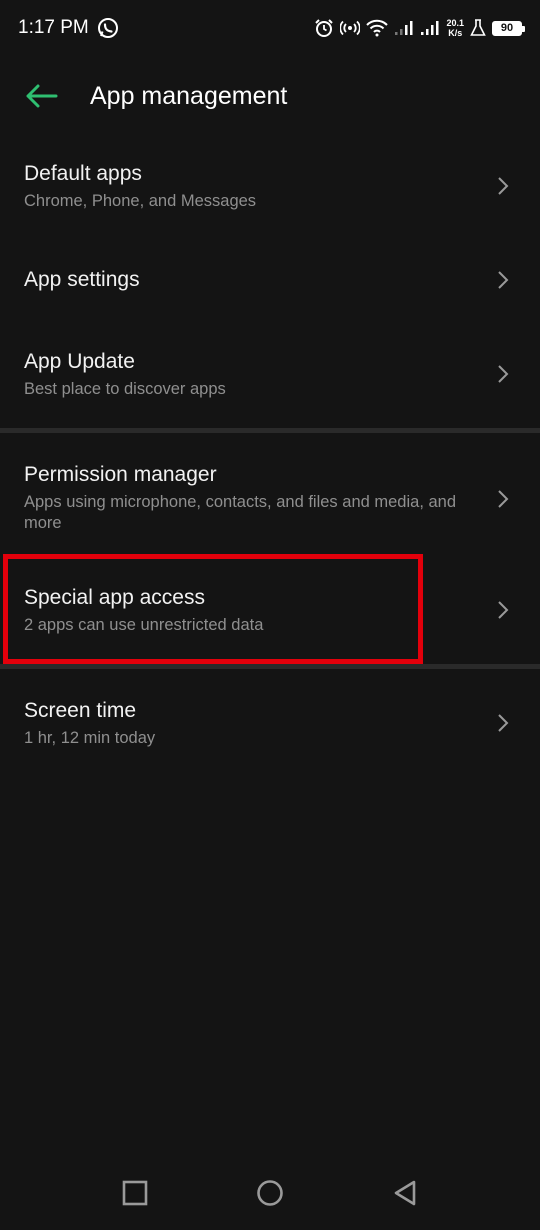 This screenshot has width=540, height=1230. What do you see at coordinates (83, 173) in the screenshot?
I see `item-title: Default apps` at bounding box center [83, 173].